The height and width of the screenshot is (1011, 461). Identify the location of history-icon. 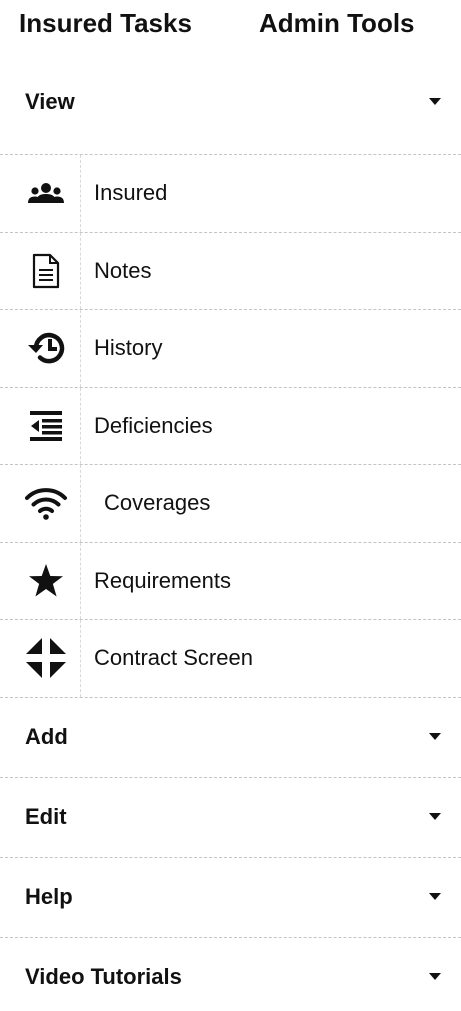
(46, 348).